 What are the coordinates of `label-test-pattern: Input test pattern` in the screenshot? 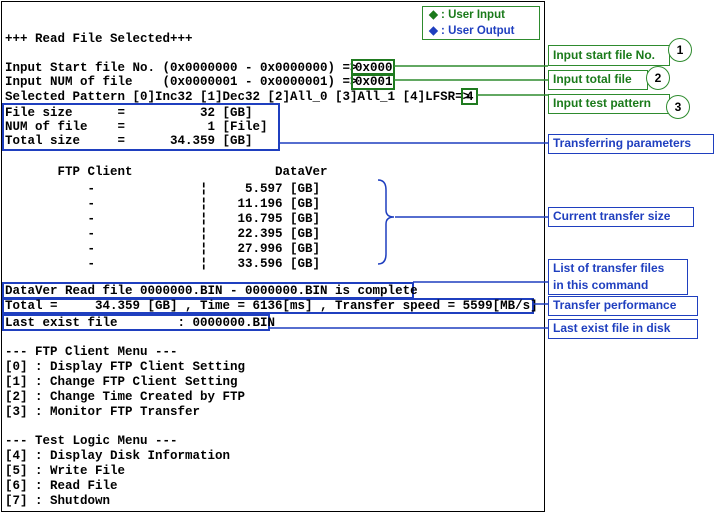 It's located at (609, 104).